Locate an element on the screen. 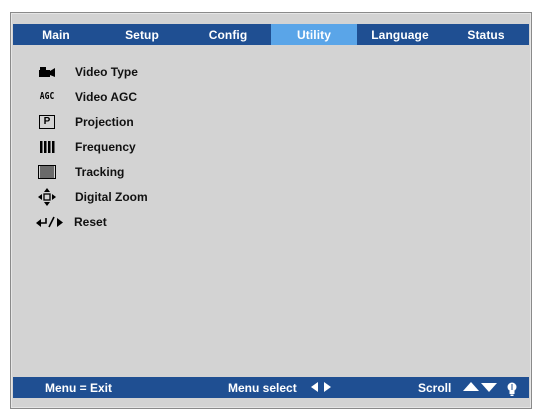  menu-item-reset: Reset is located at coordinates (92, 221).